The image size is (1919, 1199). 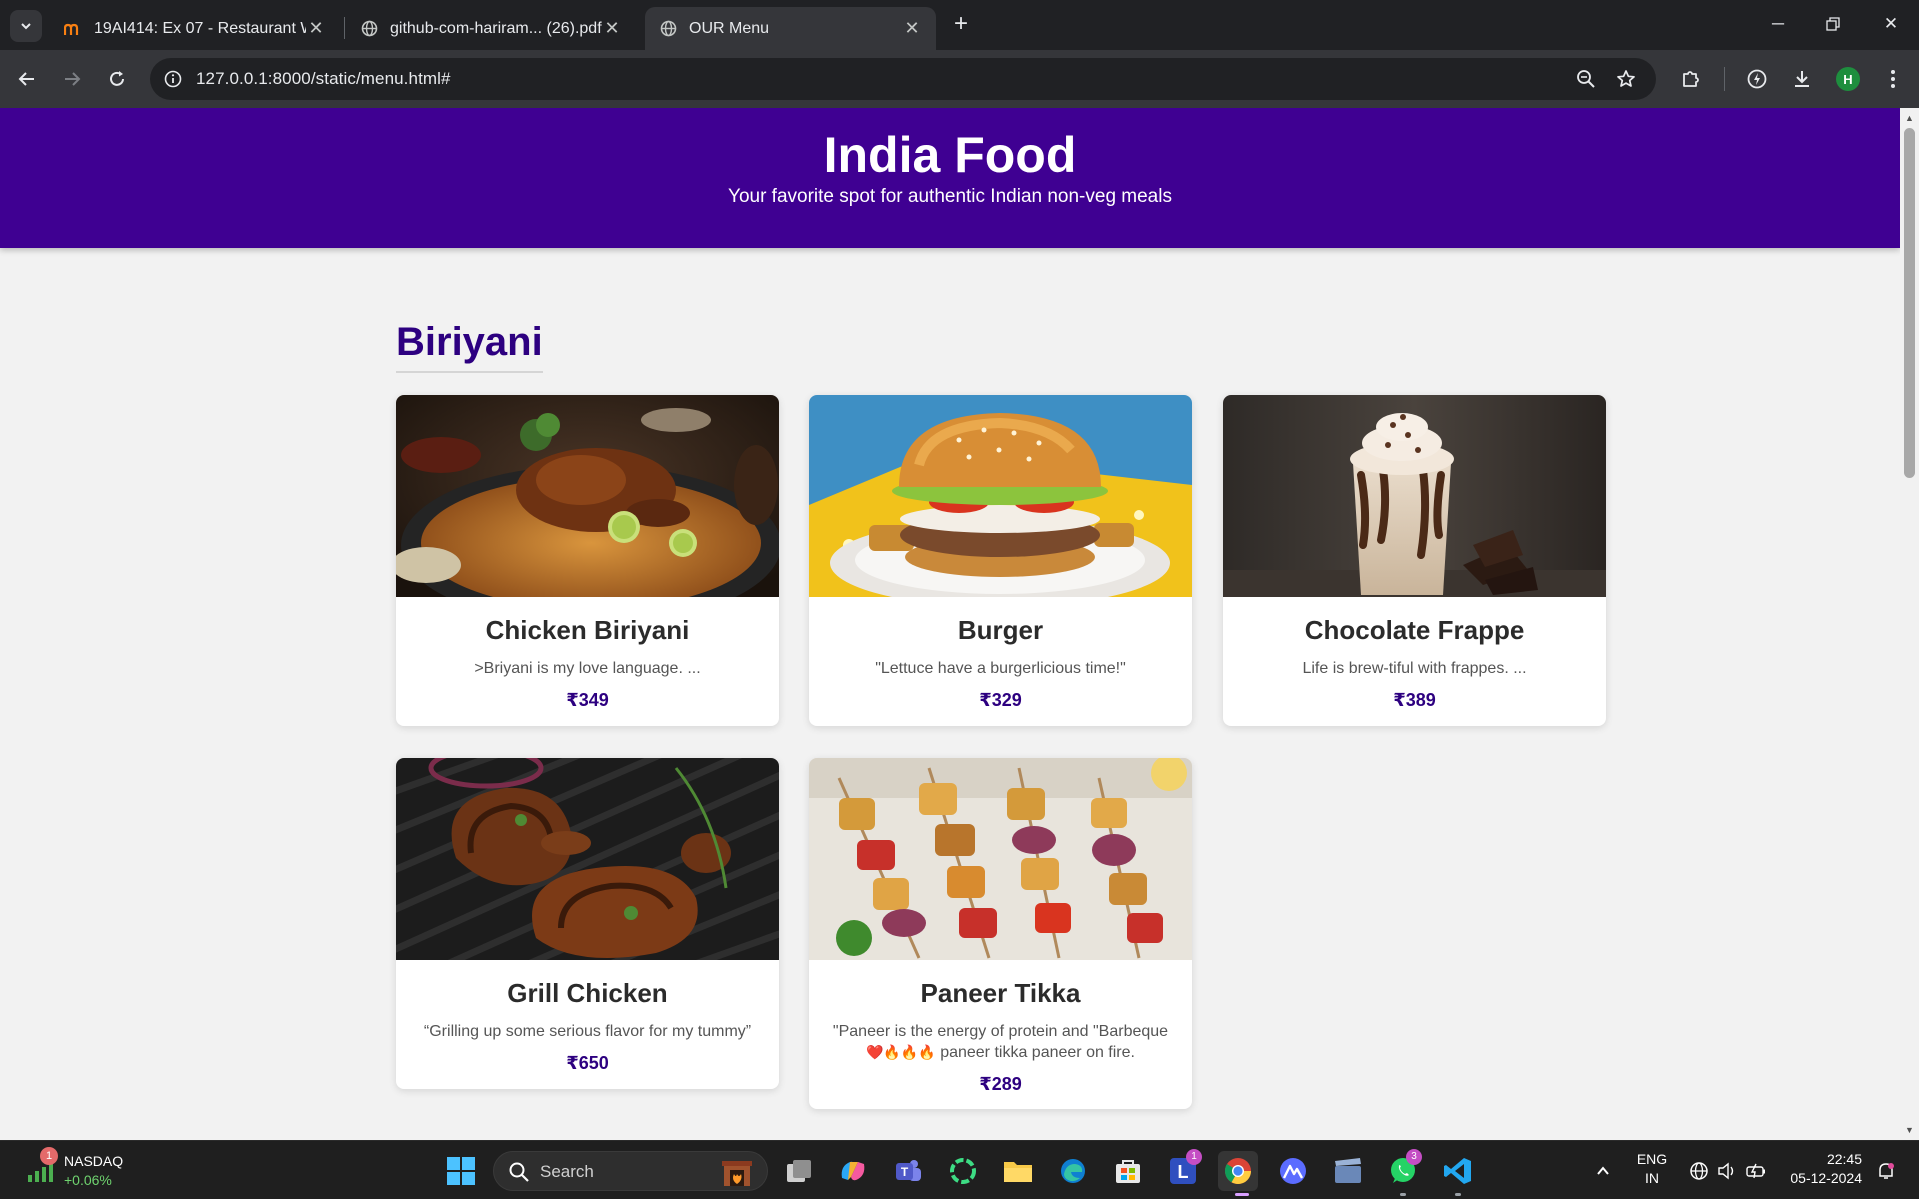 I want to click on folder-icon, so click(x=1018, y=1172).